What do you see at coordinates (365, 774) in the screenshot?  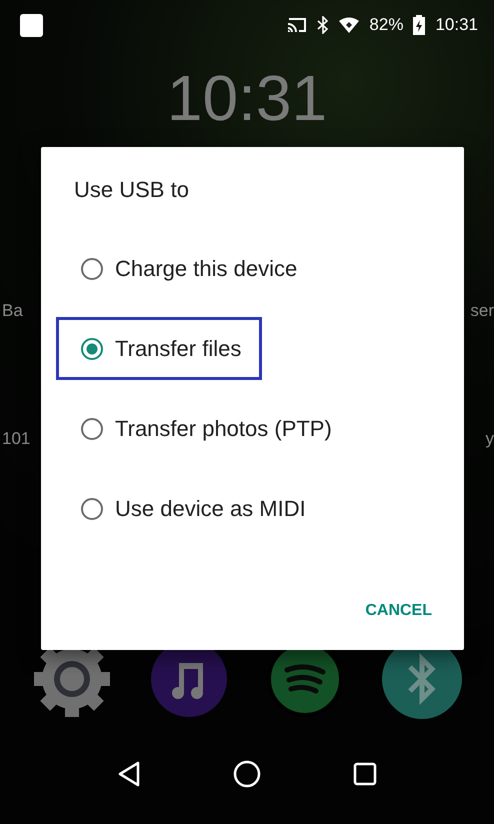 I see `recents-icon` at bounding box center [365, 774].